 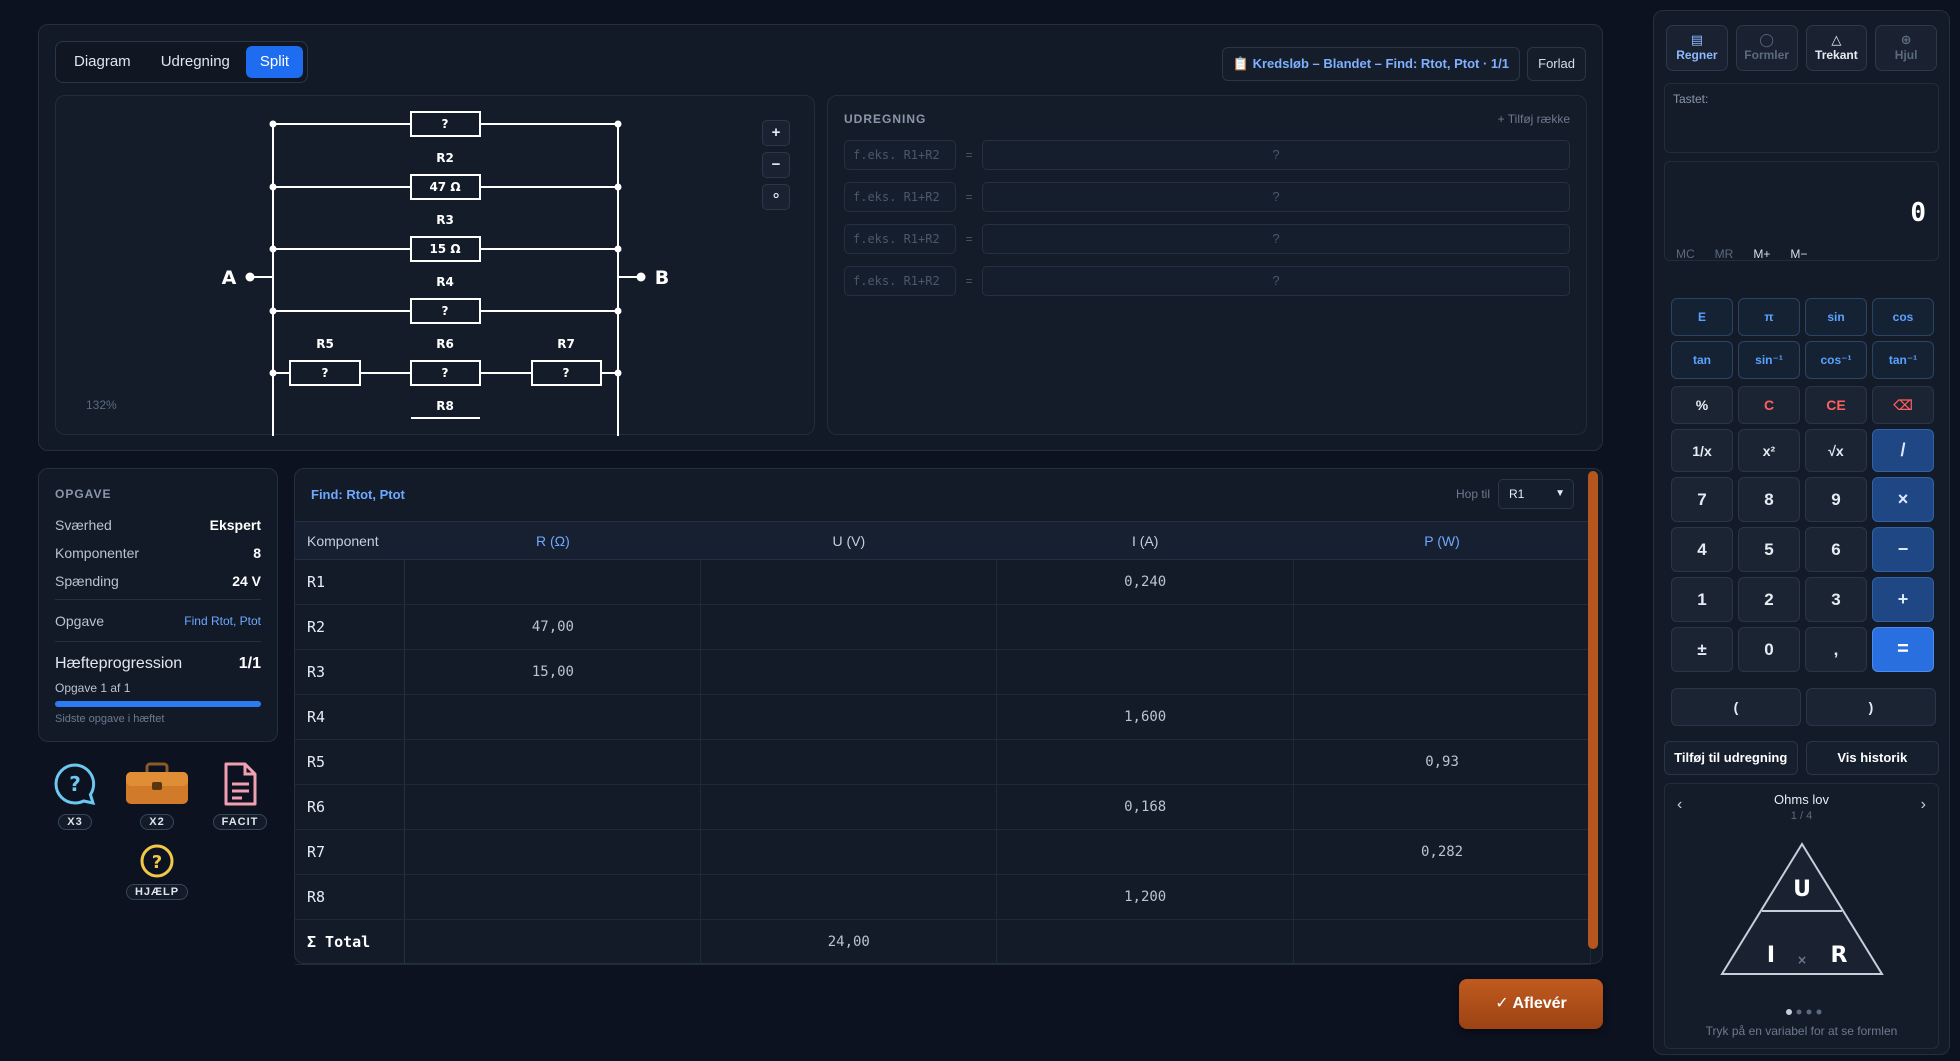 I want to click on value-cell: 0,93, so click(x=1442, y=762).